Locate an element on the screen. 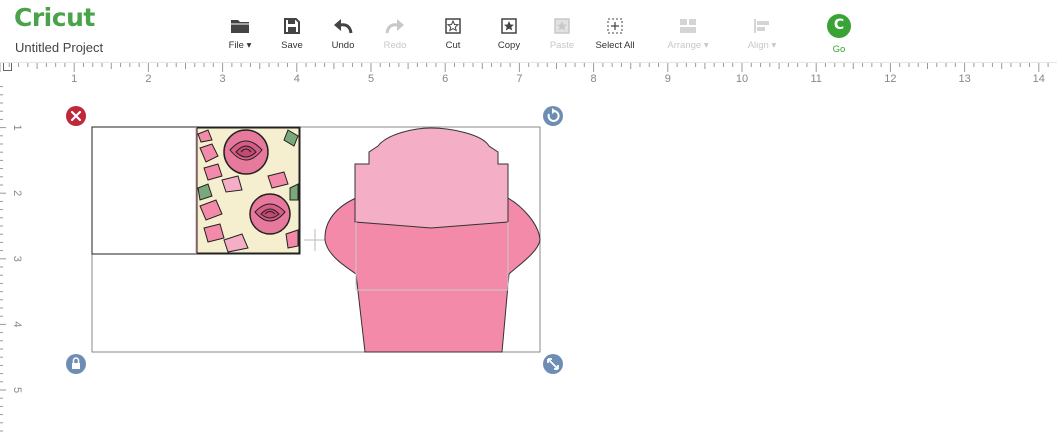  select-all-label: Select All is located at coordinates (615, 45).